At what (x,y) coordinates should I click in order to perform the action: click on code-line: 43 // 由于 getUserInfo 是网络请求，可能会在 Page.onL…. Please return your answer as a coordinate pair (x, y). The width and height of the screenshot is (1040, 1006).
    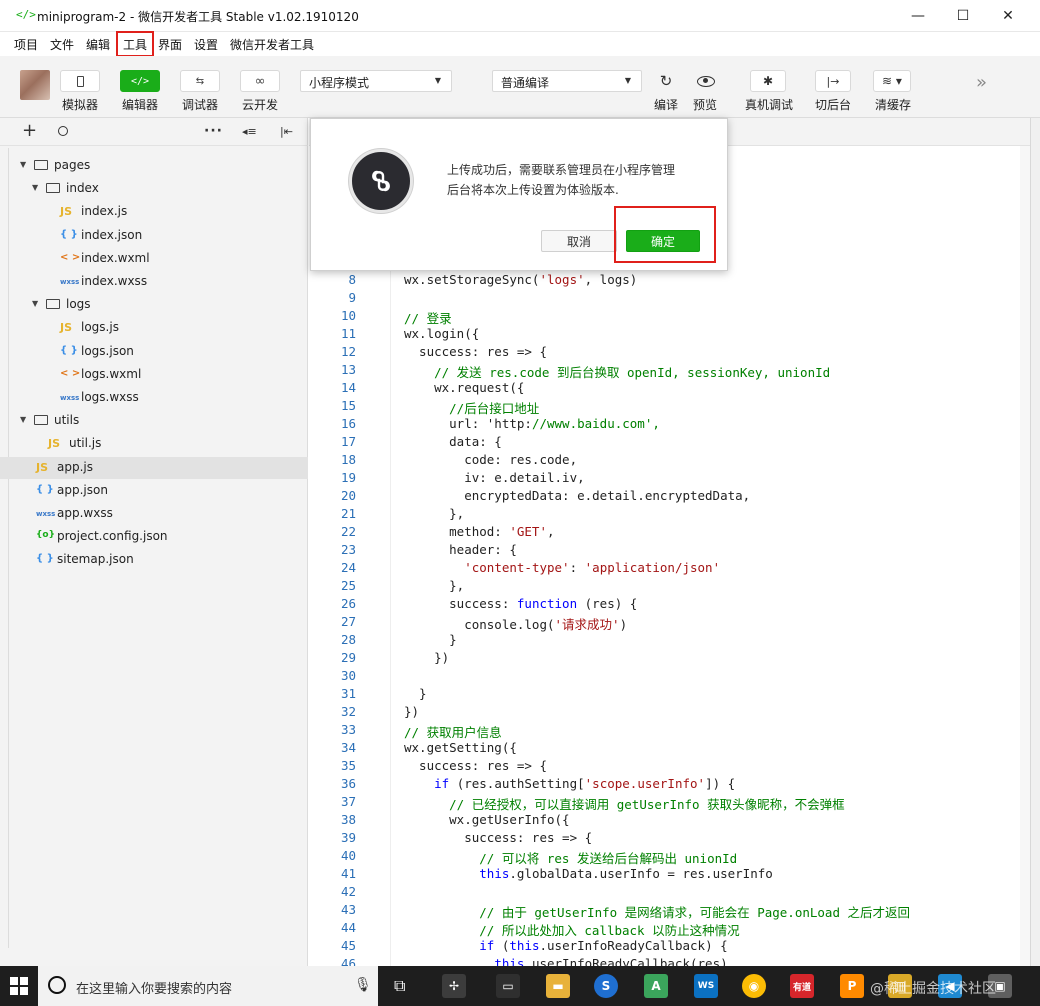
    Looking at the image, I should click on (669, 911).